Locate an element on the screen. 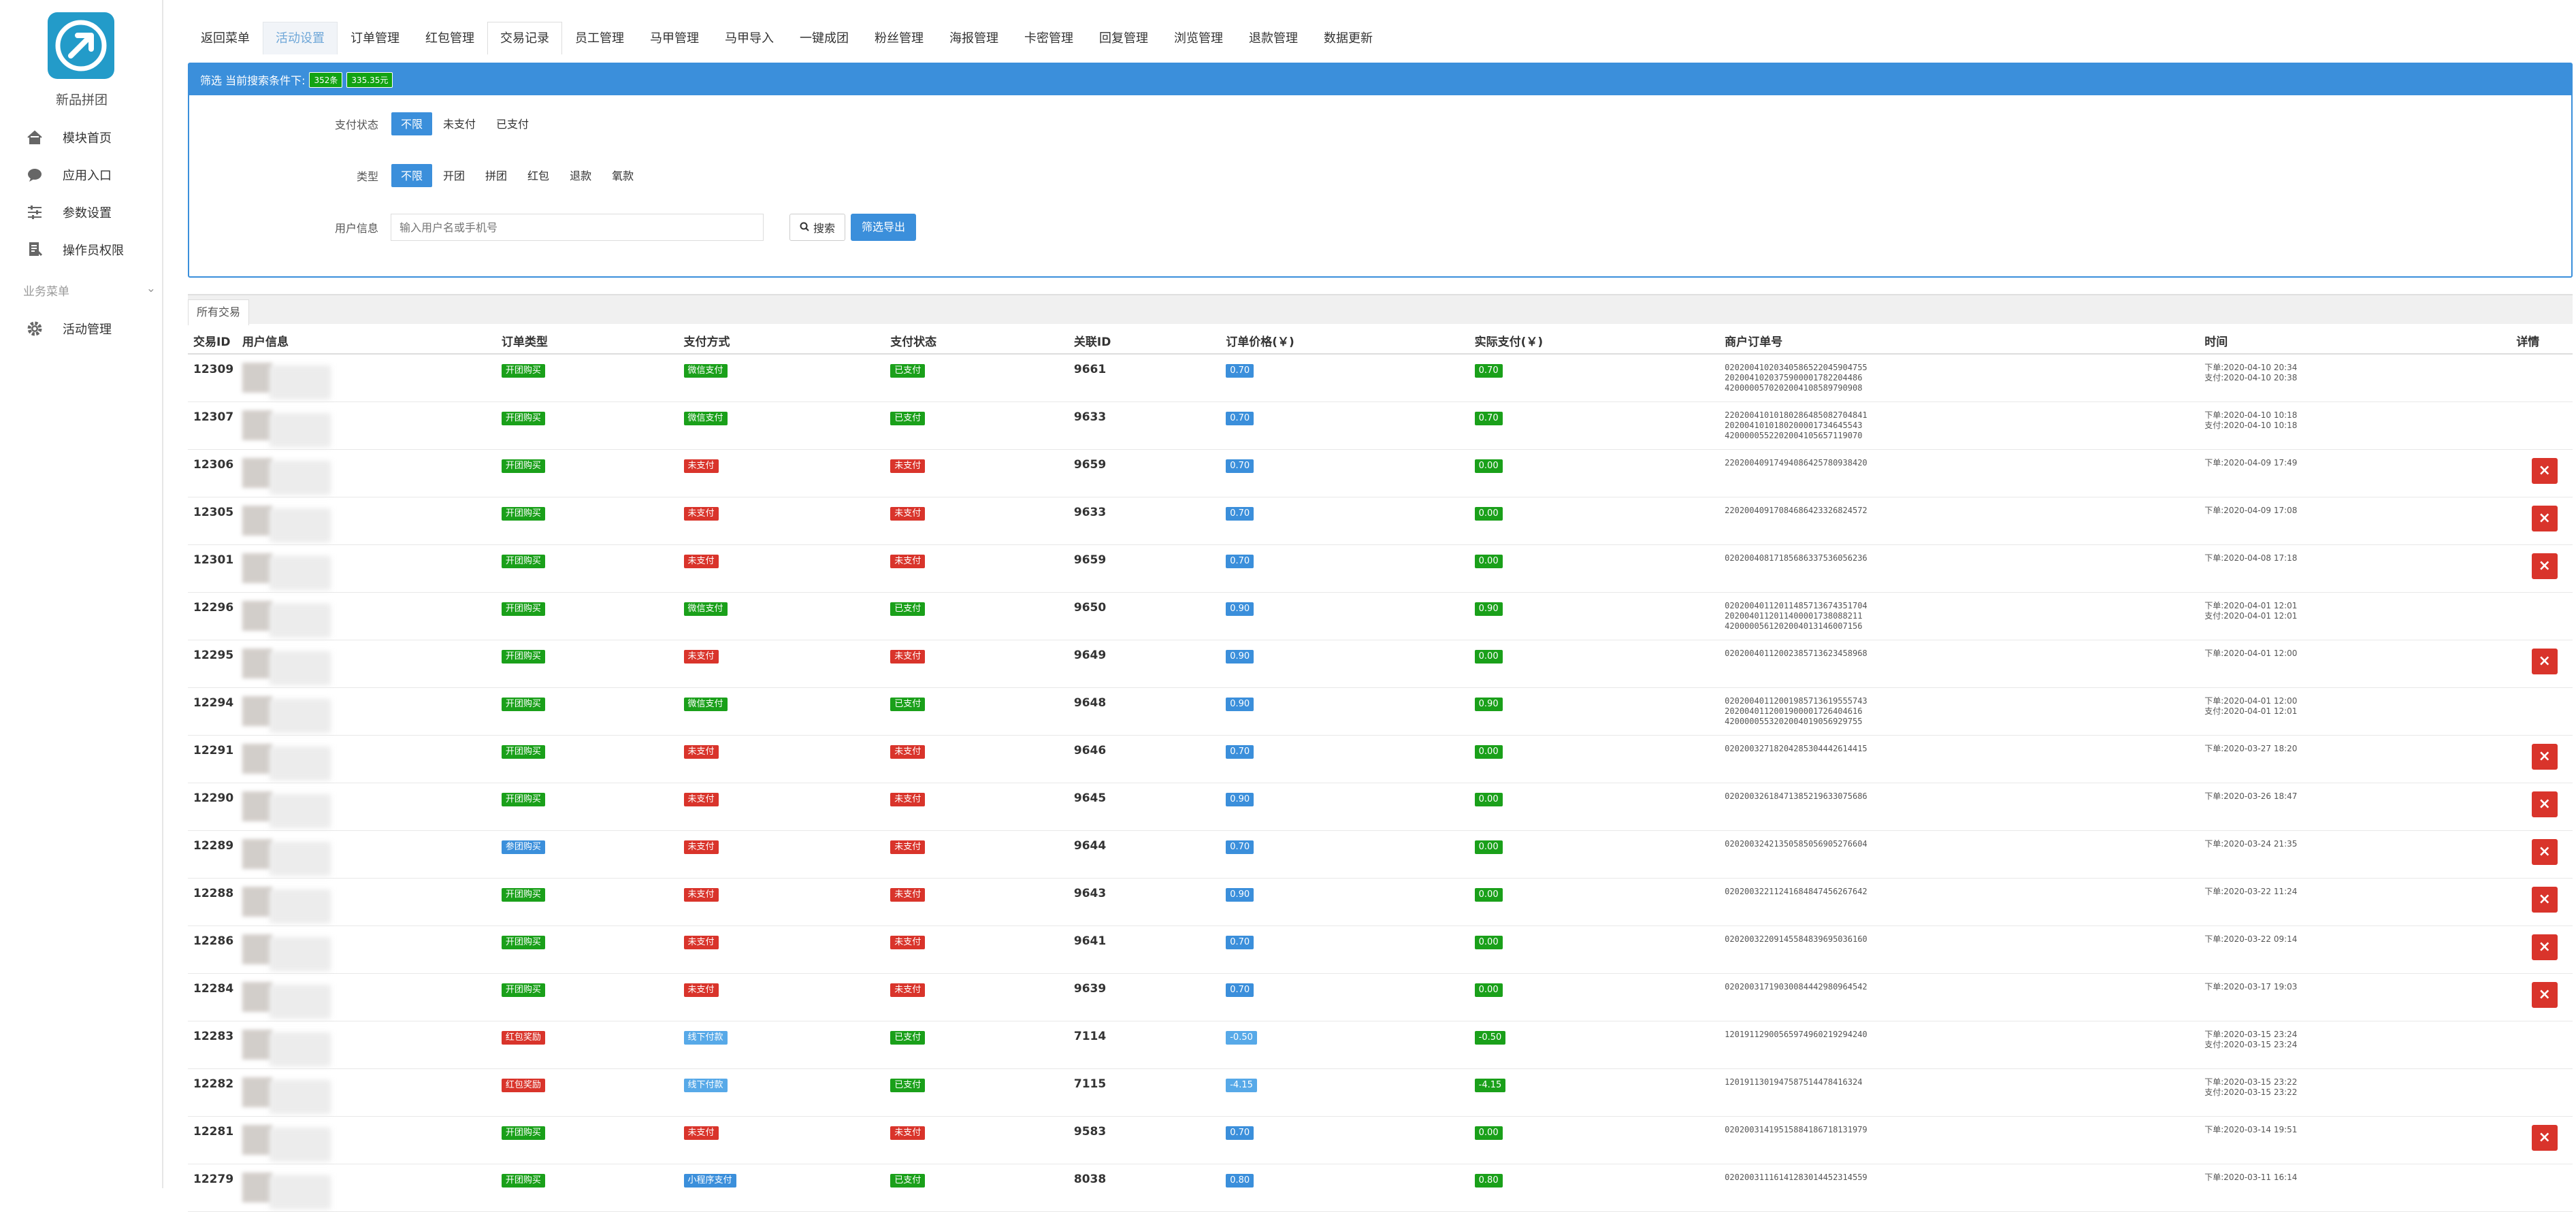 The height and width of the screenshot is (1212, 2576). nav-tab: 退款管理 is located at coordinates (1273, 38).